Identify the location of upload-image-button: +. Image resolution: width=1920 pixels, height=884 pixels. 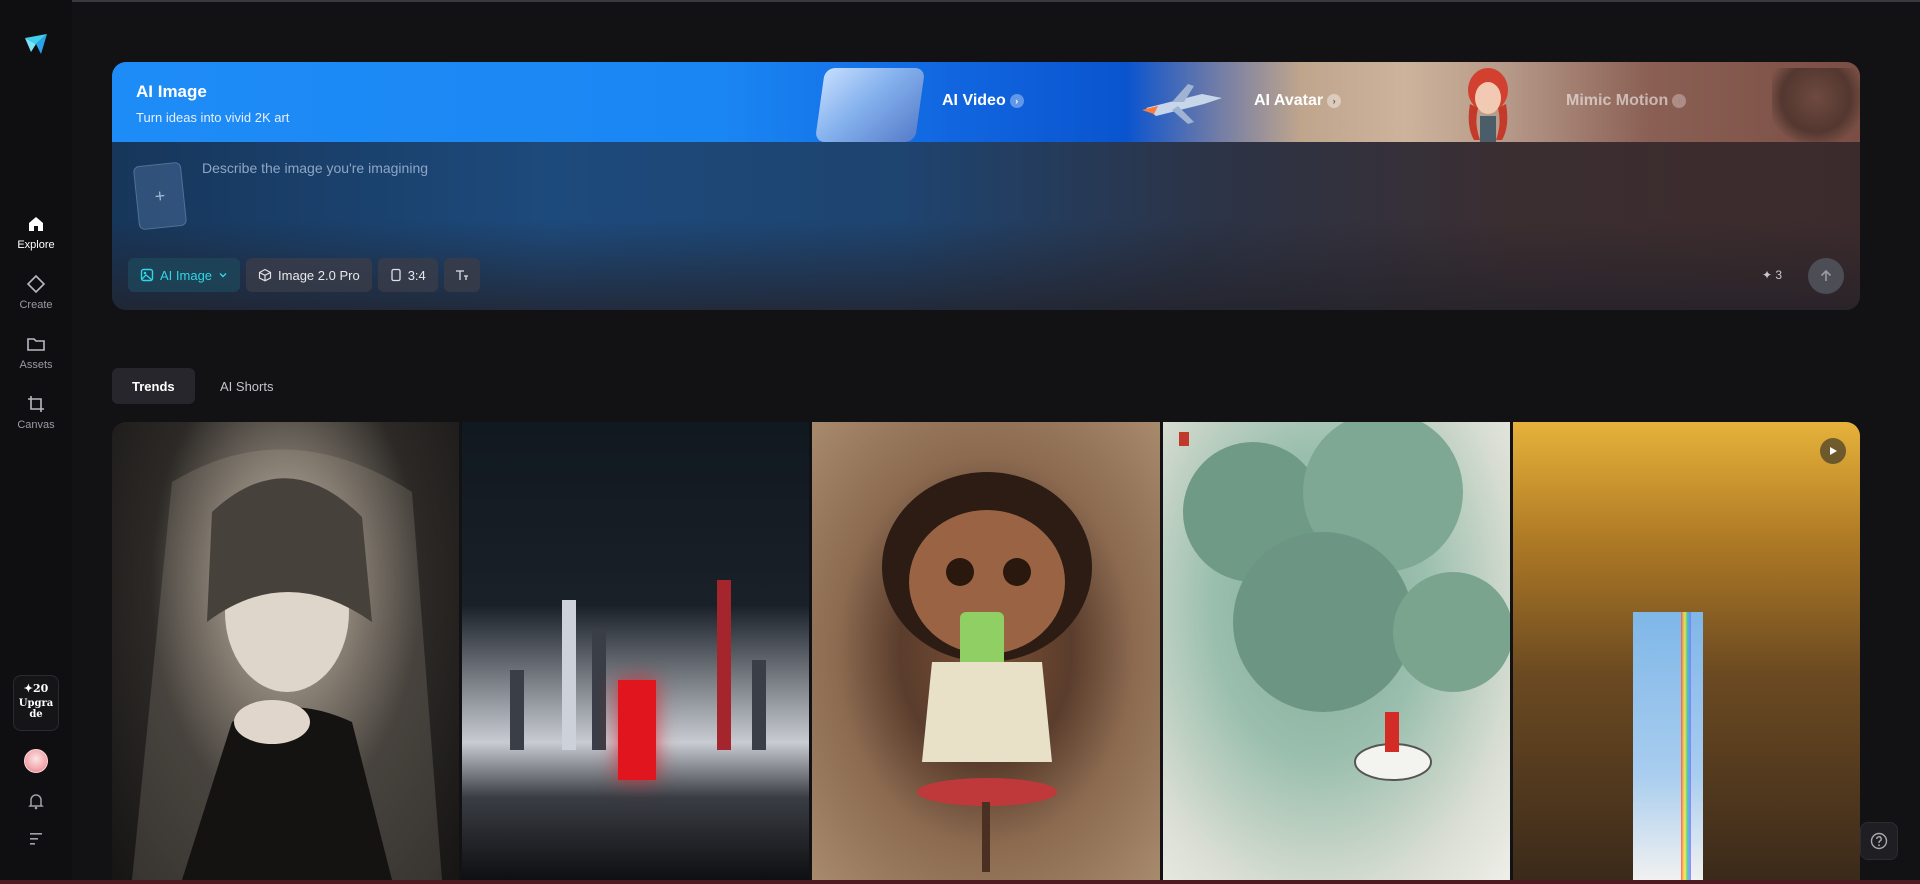
(160, 196).